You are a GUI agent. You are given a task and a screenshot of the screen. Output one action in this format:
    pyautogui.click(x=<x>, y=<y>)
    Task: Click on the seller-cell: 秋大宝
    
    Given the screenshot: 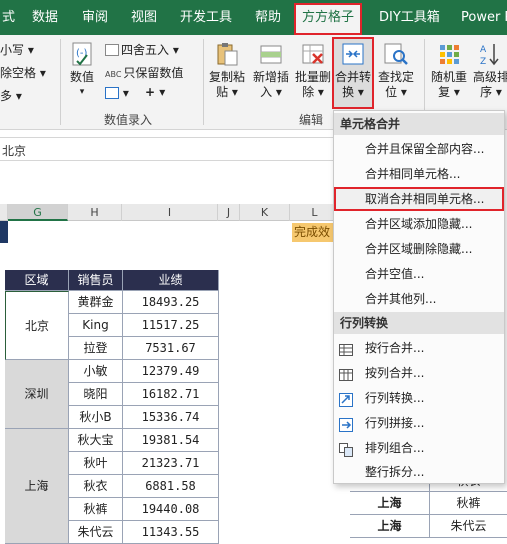 What is the action you would take?
    pyautogui.click(x=96, y=440)
    